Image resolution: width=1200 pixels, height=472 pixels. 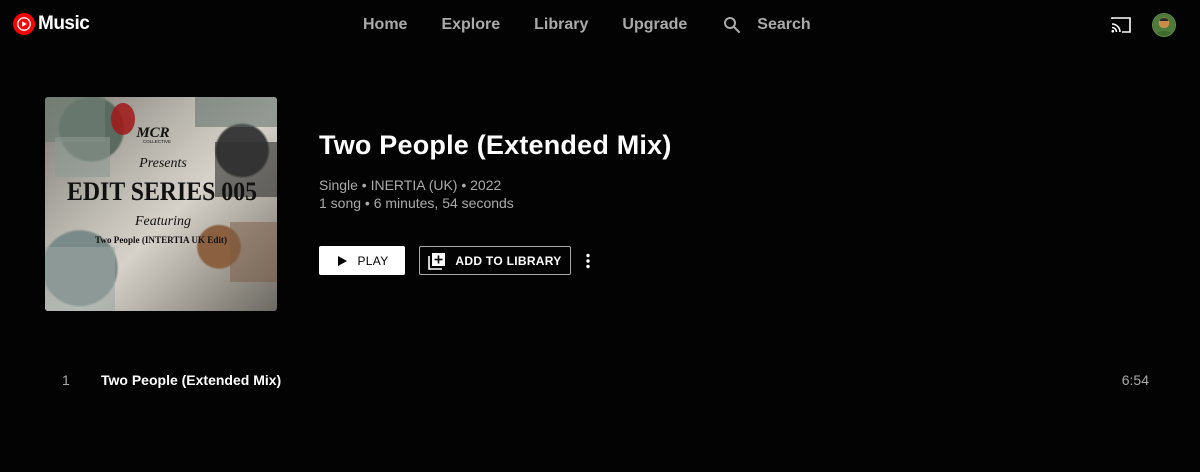 I want to click on play-button: PLAY, so click(x=362, y=260).